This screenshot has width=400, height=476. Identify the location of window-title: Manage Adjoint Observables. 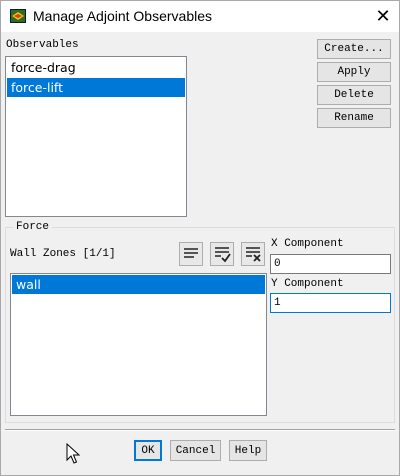
(122, 16).